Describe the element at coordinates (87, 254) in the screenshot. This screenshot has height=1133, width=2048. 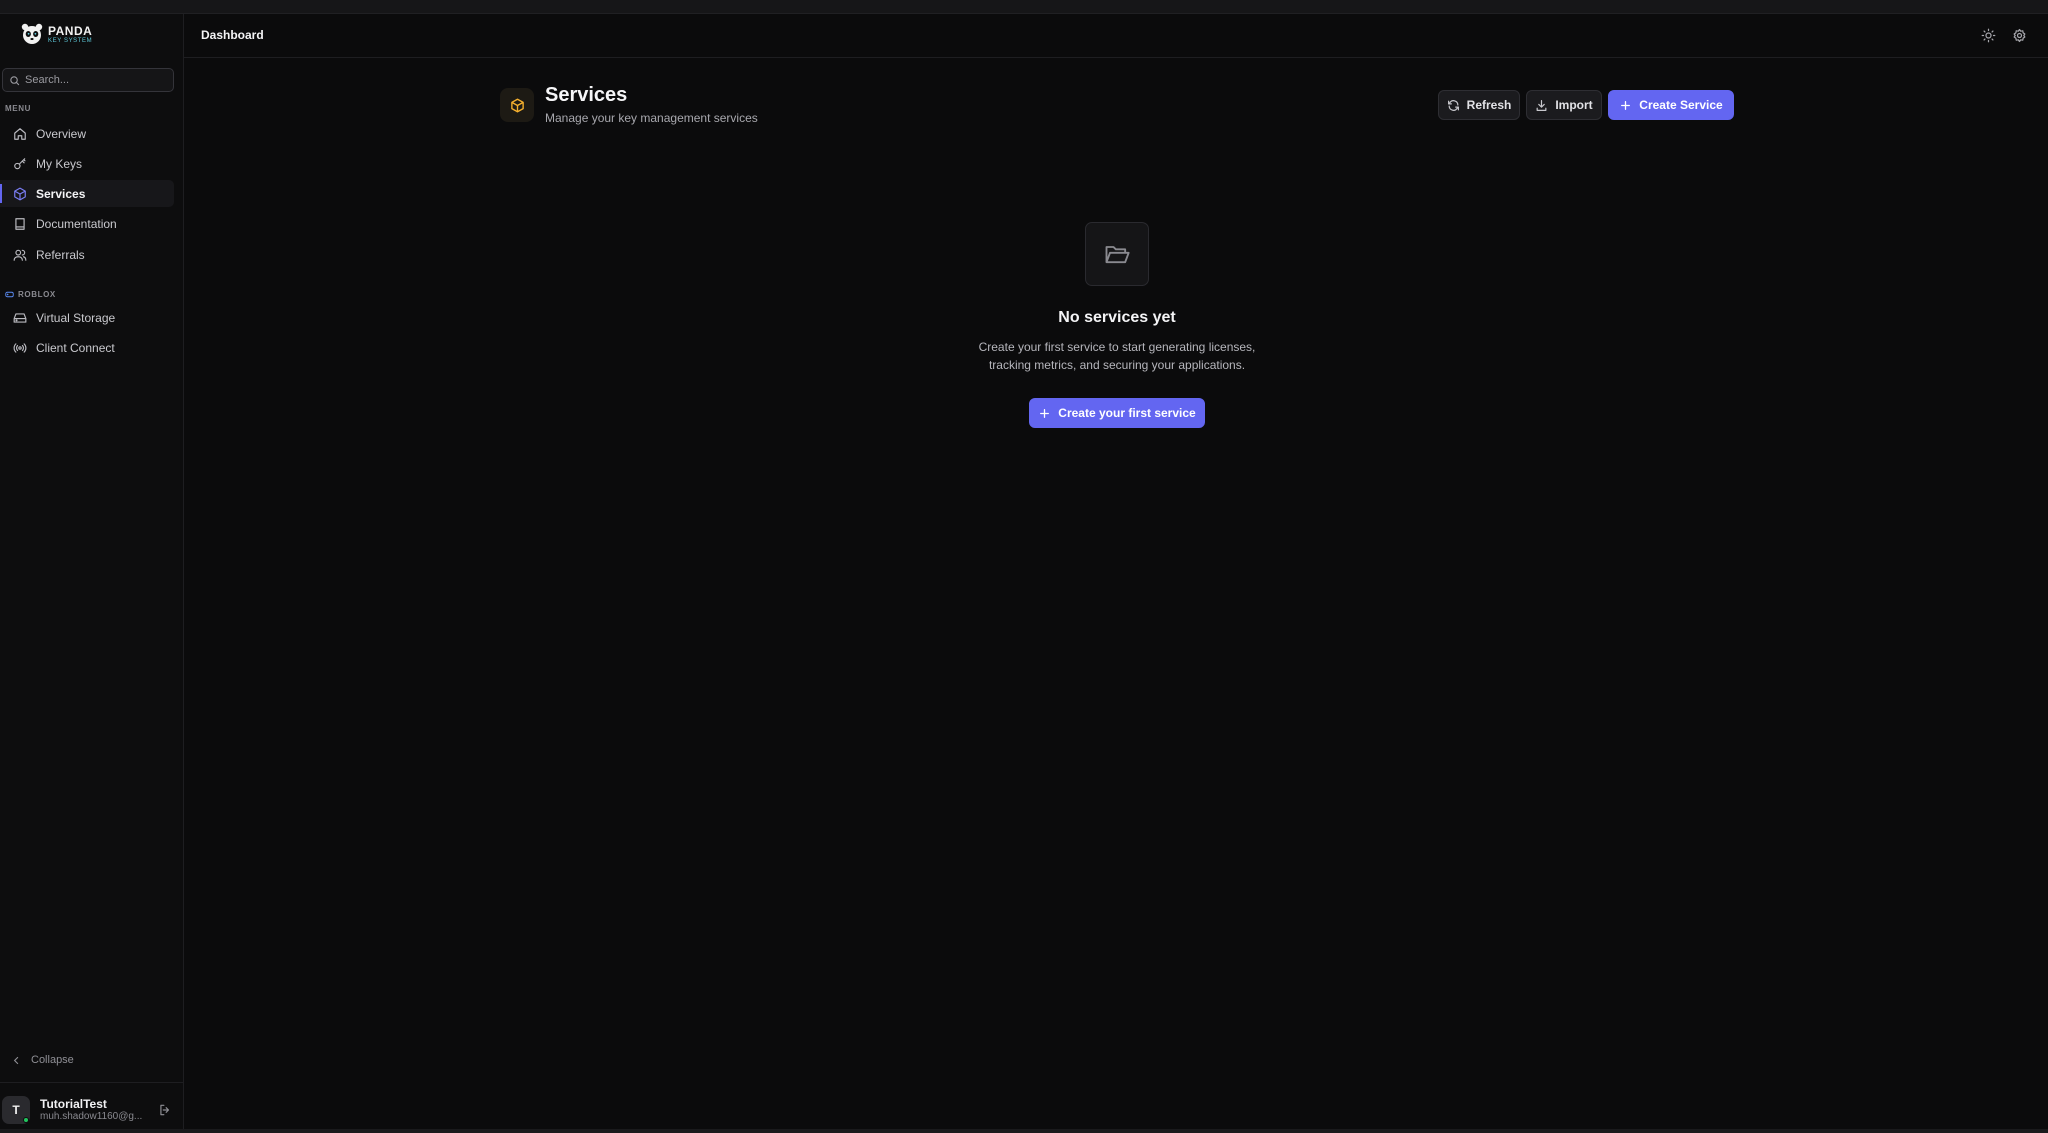
I see `sidebar-item-referrals: Referrals` at that location.